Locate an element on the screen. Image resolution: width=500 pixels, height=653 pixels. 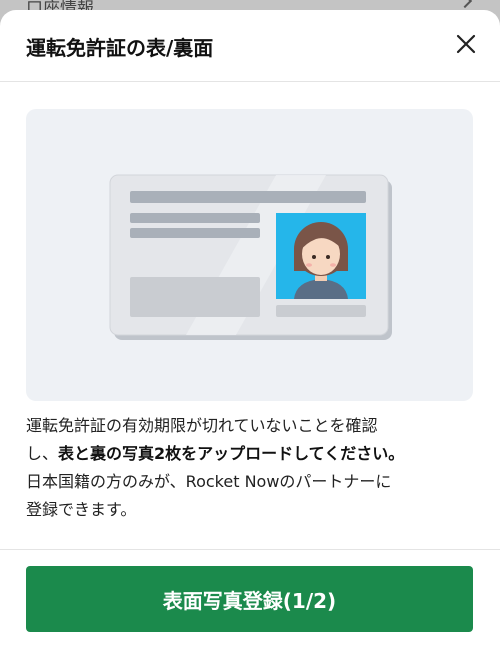
description-line-2-prefix: し、 is located at coordinates (42, 453).